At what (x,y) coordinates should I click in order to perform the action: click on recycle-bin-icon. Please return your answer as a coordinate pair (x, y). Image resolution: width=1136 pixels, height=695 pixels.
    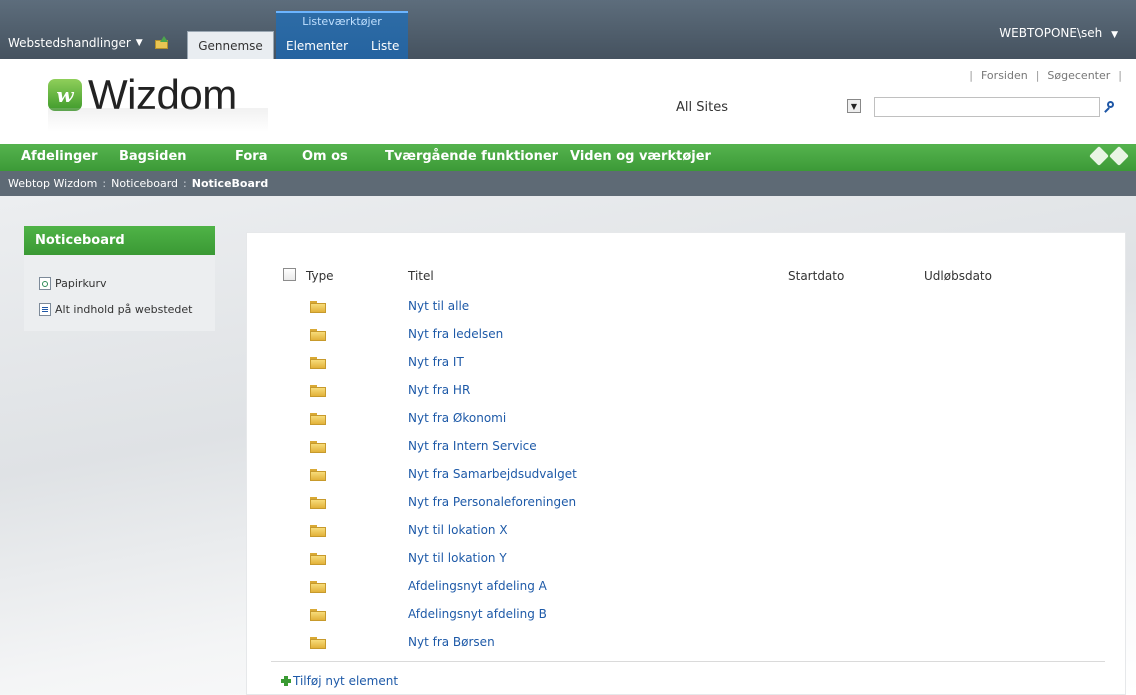
    Looking at the image, I should click on (45, 283).